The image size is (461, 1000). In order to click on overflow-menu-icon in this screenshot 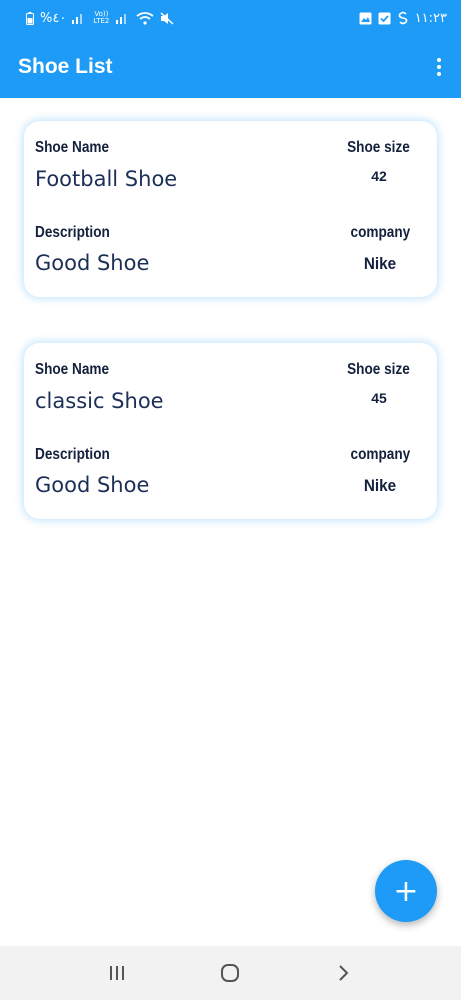, I will do `click(439, 67)`.